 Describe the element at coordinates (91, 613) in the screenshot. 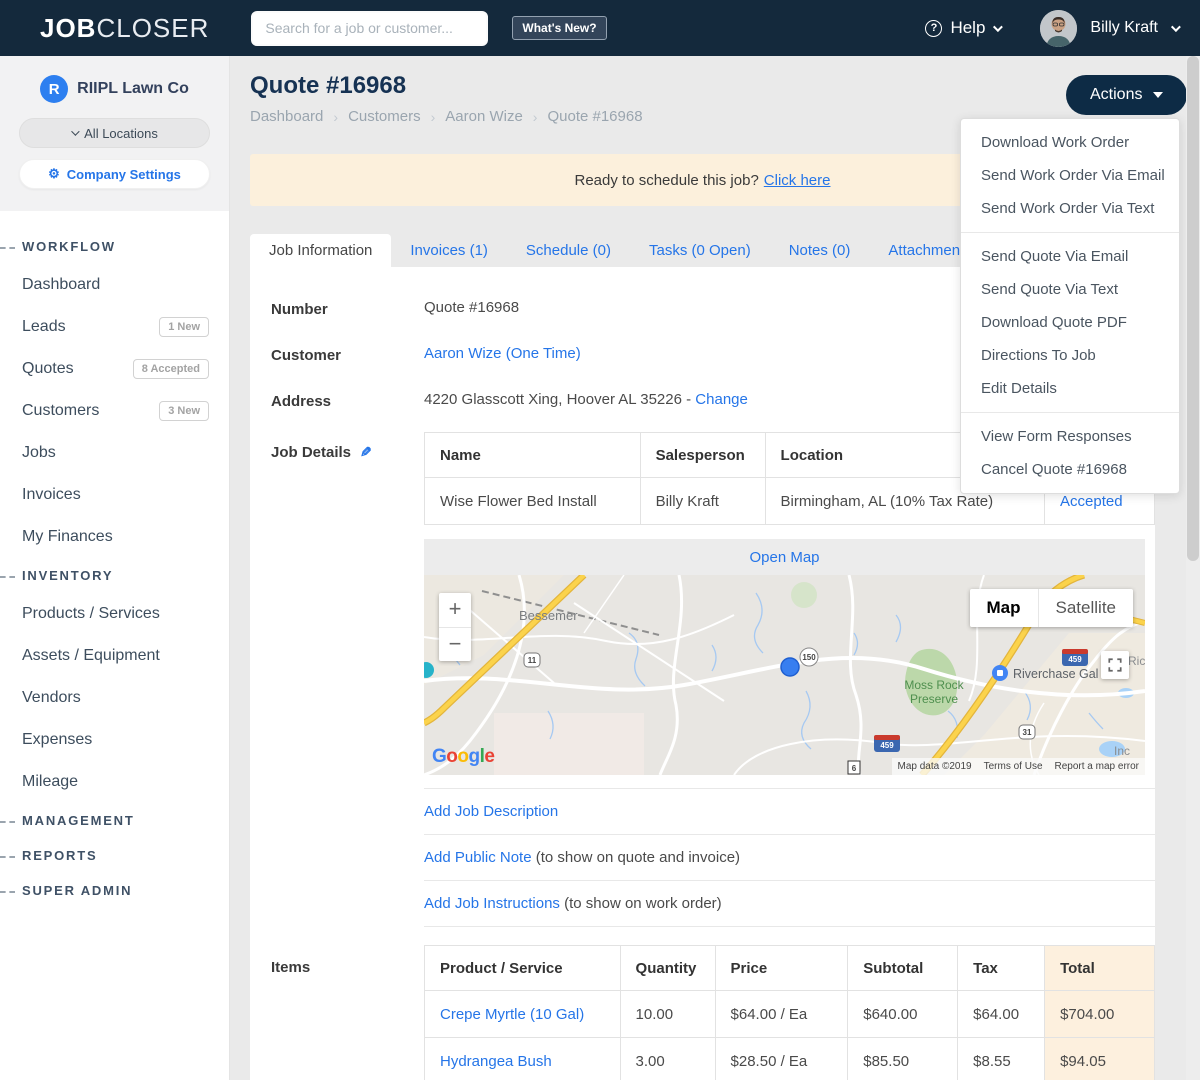

I see `sidebar-item-label: Products / Services` at that location.